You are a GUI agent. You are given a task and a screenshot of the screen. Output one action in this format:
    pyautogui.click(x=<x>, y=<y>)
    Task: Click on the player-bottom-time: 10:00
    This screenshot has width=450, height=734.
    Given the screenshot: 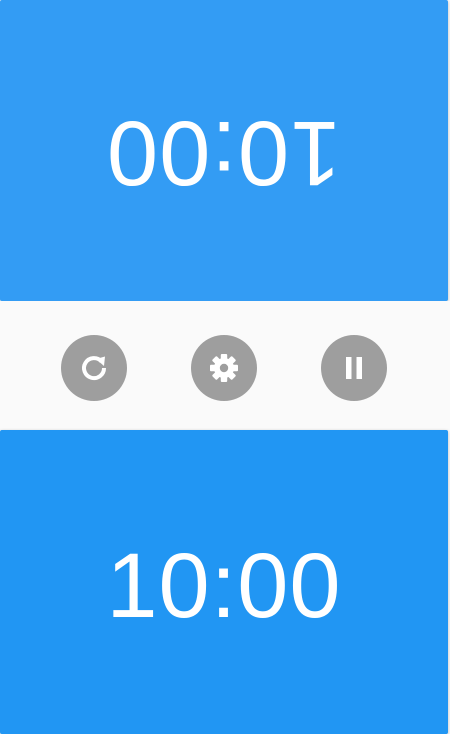 What is the action you would take?
    pyautogui.click(x=224, y=586)
    